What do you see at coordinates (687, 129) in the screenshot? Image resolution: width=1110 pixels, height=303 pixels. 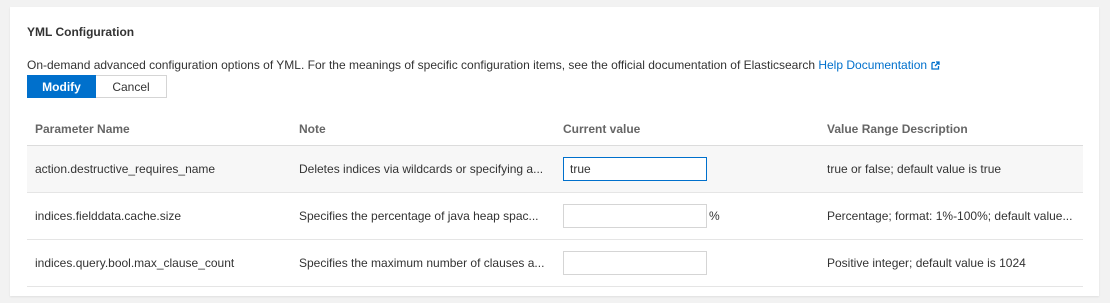 I see `column-header-current-value: Current value` at bounding box center [687, 129].